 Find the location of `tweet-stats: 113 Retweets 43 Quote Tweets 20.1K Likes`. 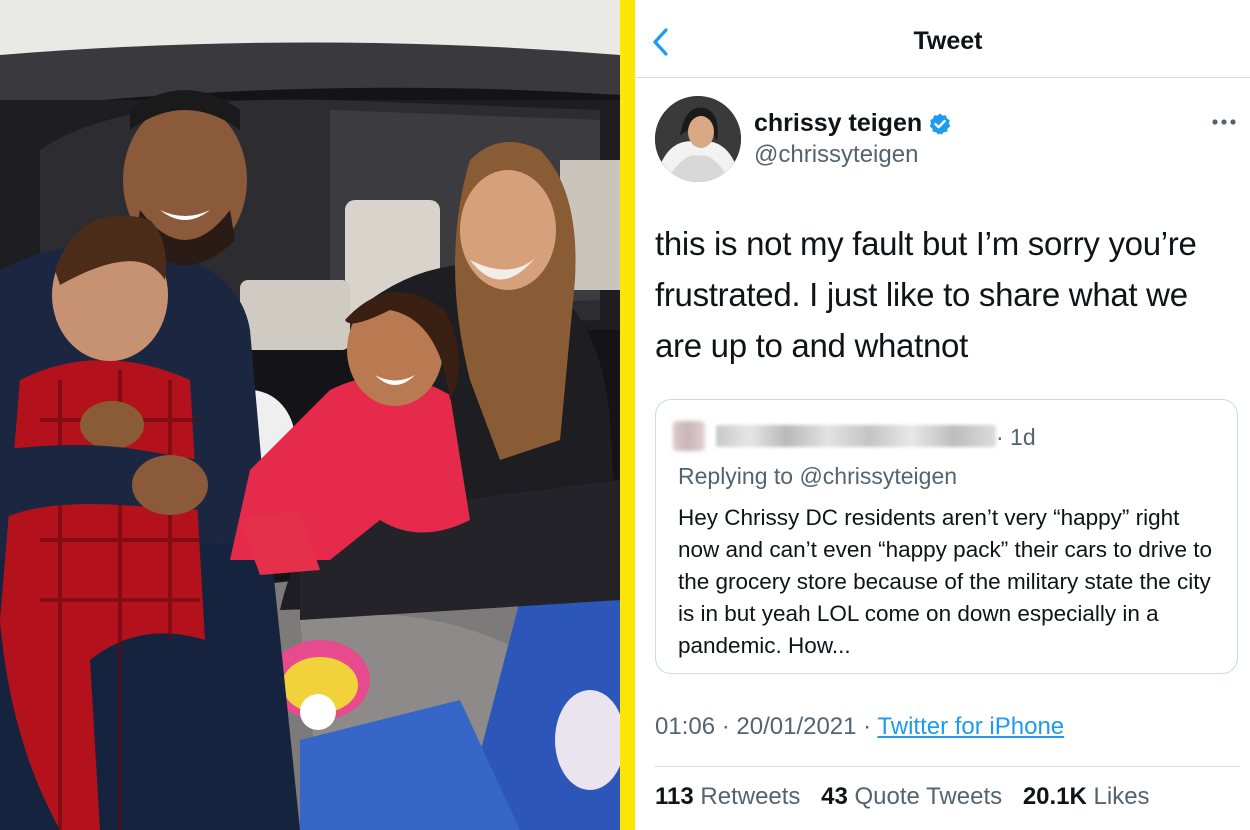

tweet-stats: 113 Retweets 43 Quote Tweets 20.1K Likes is located at coordinates (902, 797).